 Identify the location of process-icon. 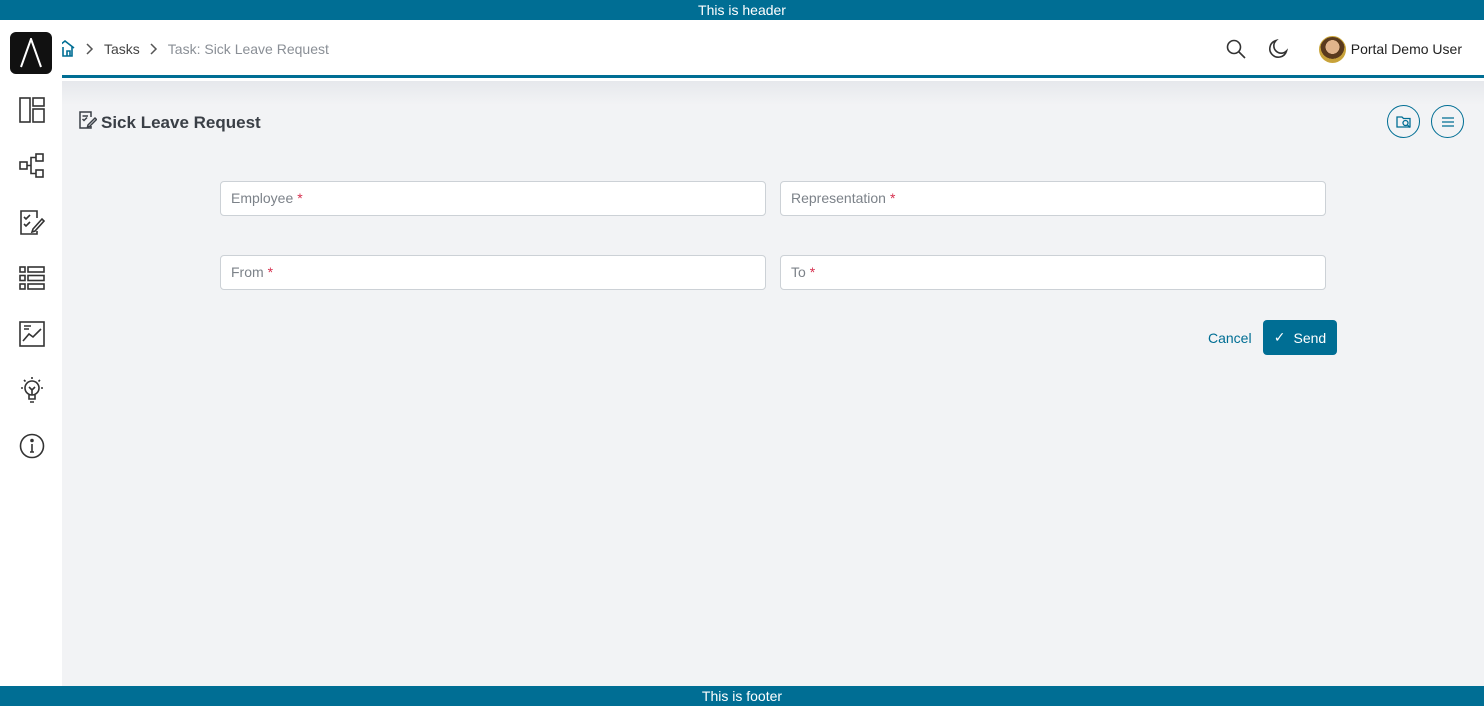
(32, 166).